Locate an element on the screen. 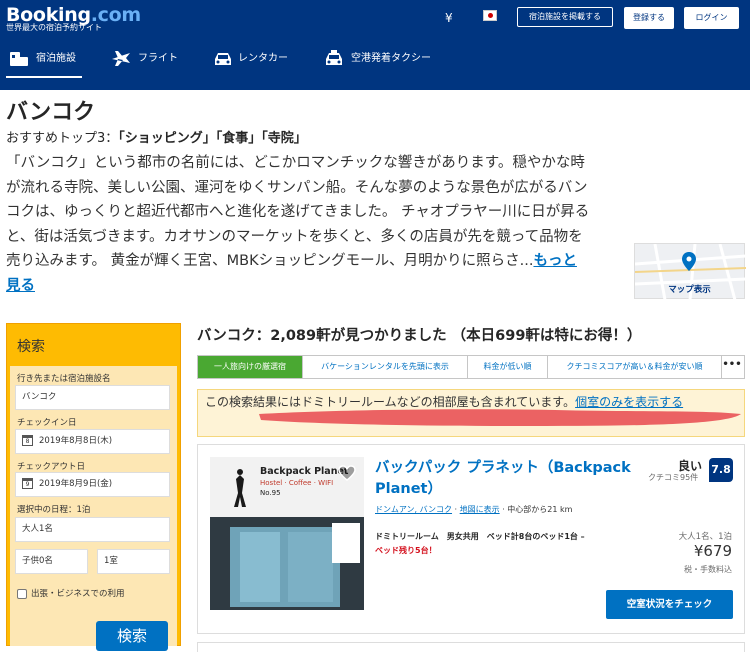 The width and height of the screenshot is (750, 652). review-count: クチコミ95件 is located at coordinates (673, 477).